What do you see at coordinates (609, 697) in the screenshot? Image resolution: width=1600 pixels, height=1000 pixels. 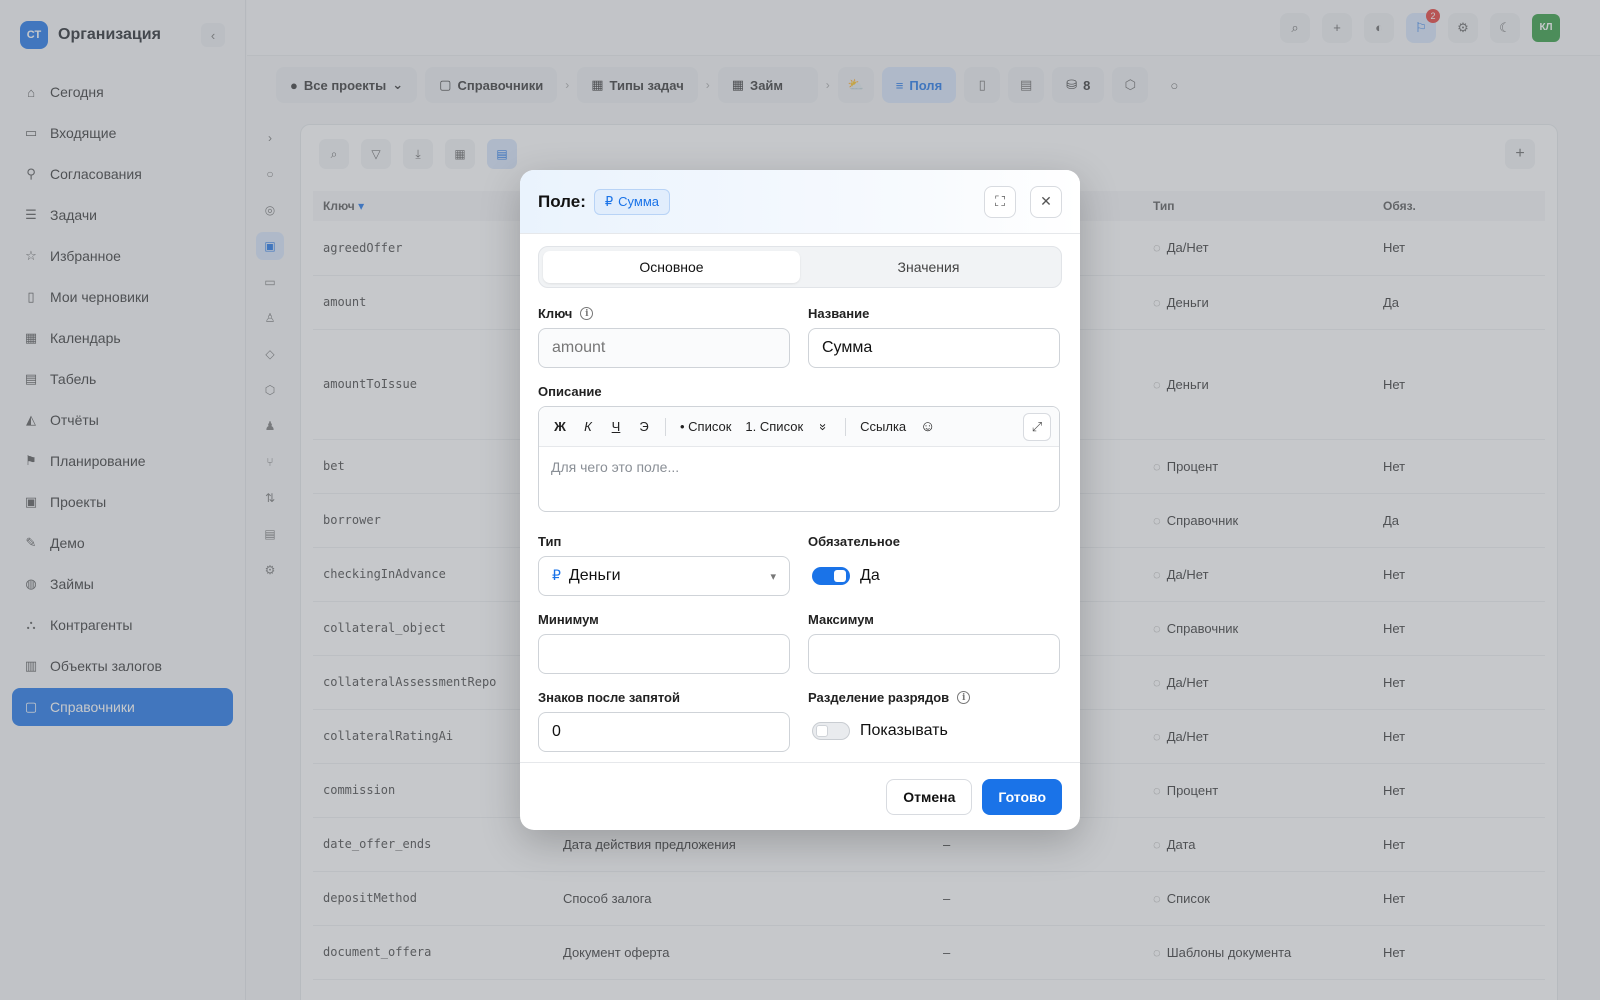 I see `decimals-label: Знаков после запятой` at bounding box center [609, 697].